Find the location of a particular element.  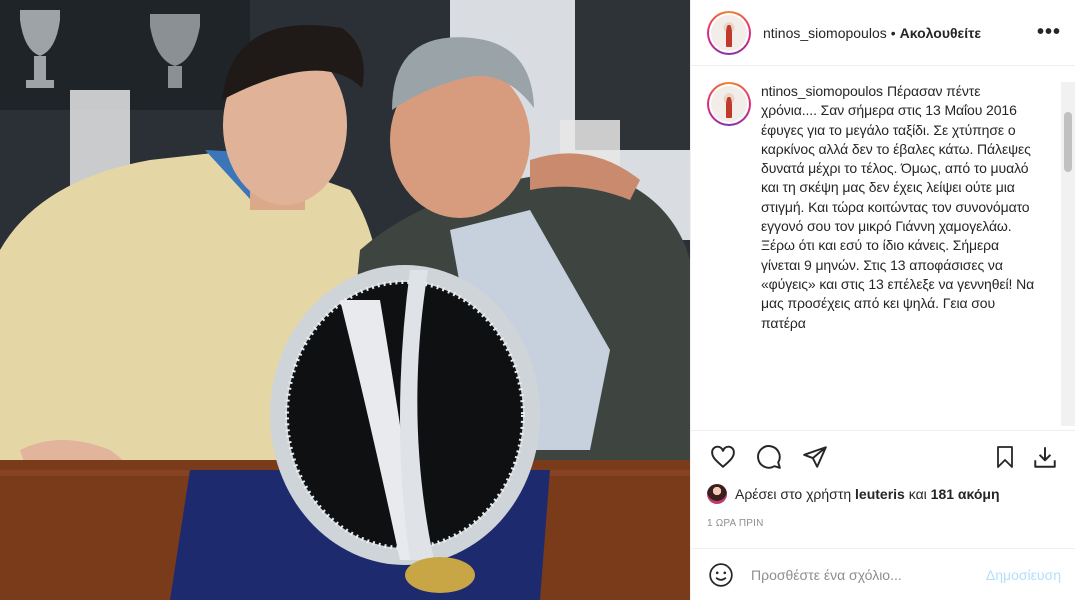

comment-bar: Δημοσίευση is located at coordinates (883, 574).